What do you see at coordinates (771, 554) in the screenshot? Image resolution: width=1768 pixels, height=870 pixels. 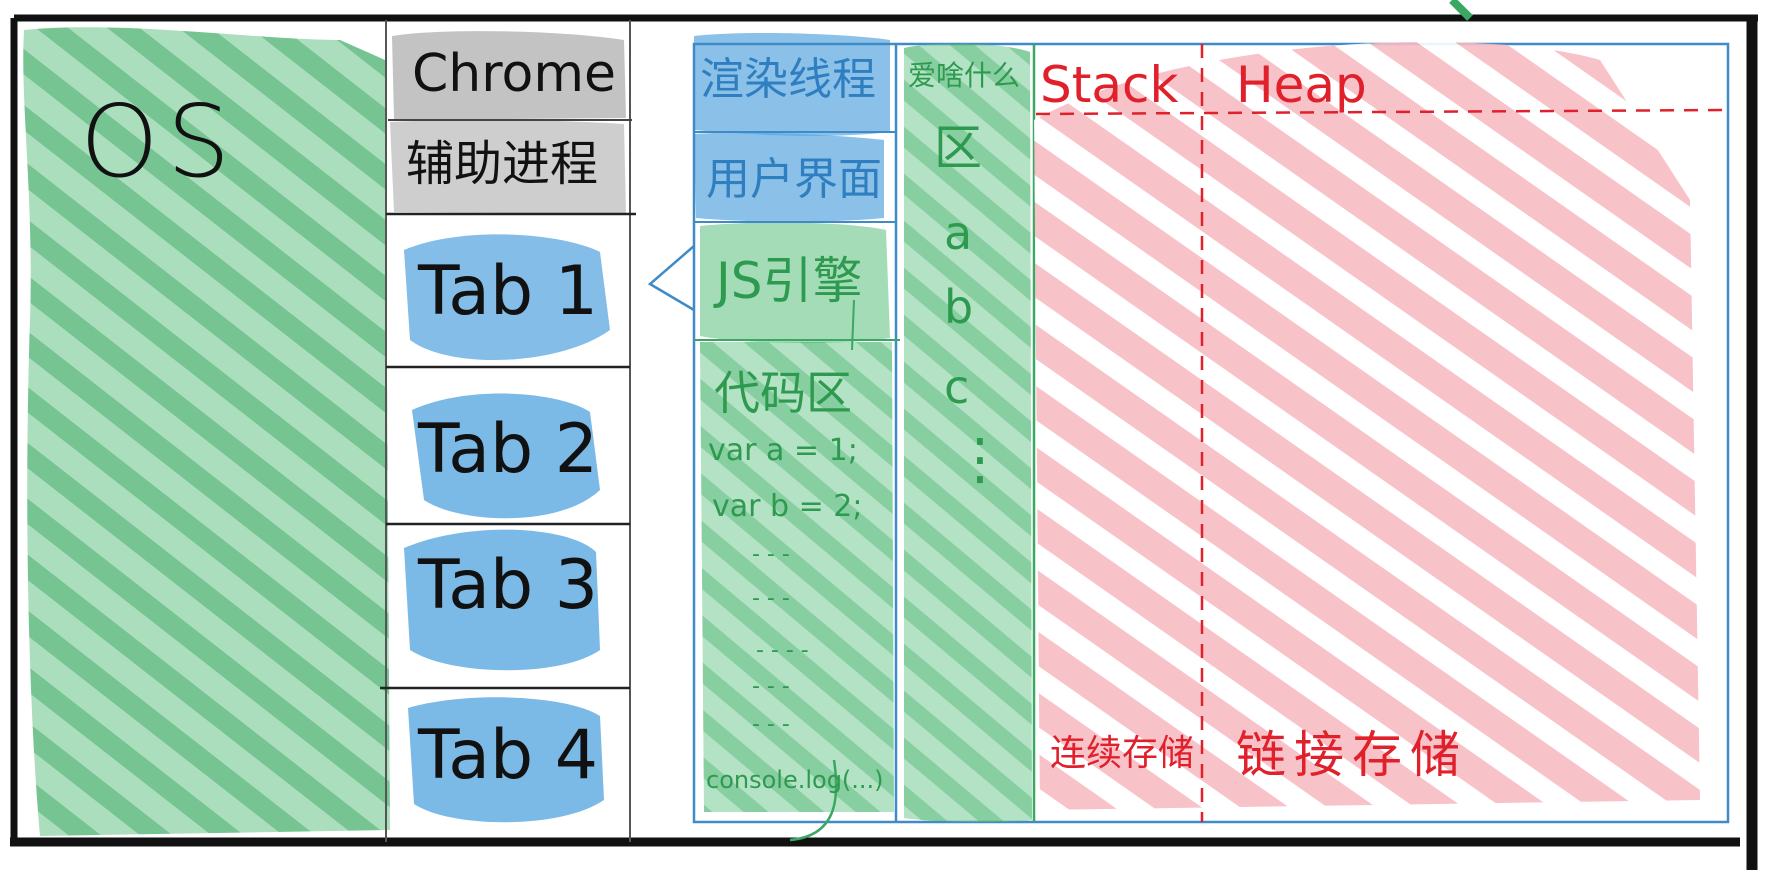 I see `code-ellipsis-1: - - -` at bounding box center [771, 554].